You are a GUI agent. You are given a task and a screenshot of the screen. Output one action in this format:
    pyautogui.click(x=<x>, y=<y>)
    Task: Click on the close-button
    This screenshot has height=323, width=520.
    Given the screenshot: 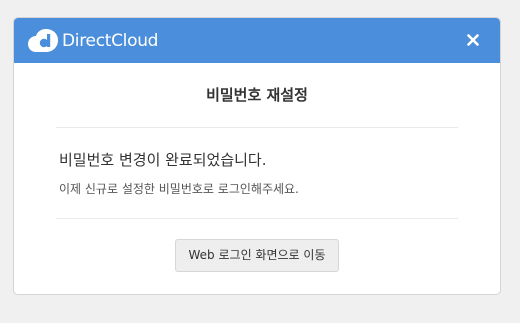 What is the action you would take?
    pyautogui.click(x=473, y=40)
    